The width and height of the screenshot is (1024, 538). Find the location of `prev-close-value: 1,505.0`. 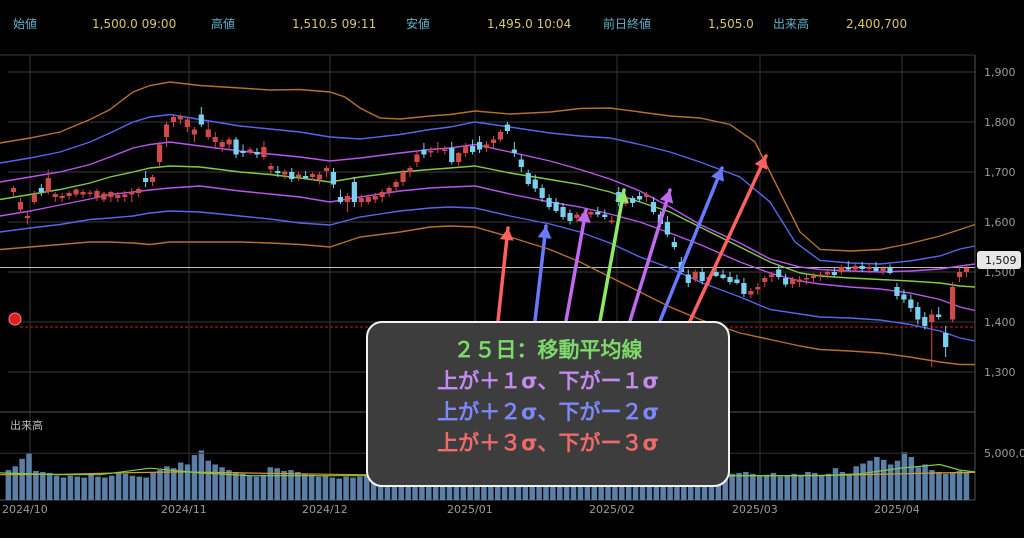

prev-close-value: 1,505.0 is located at coordinates (731, 24).